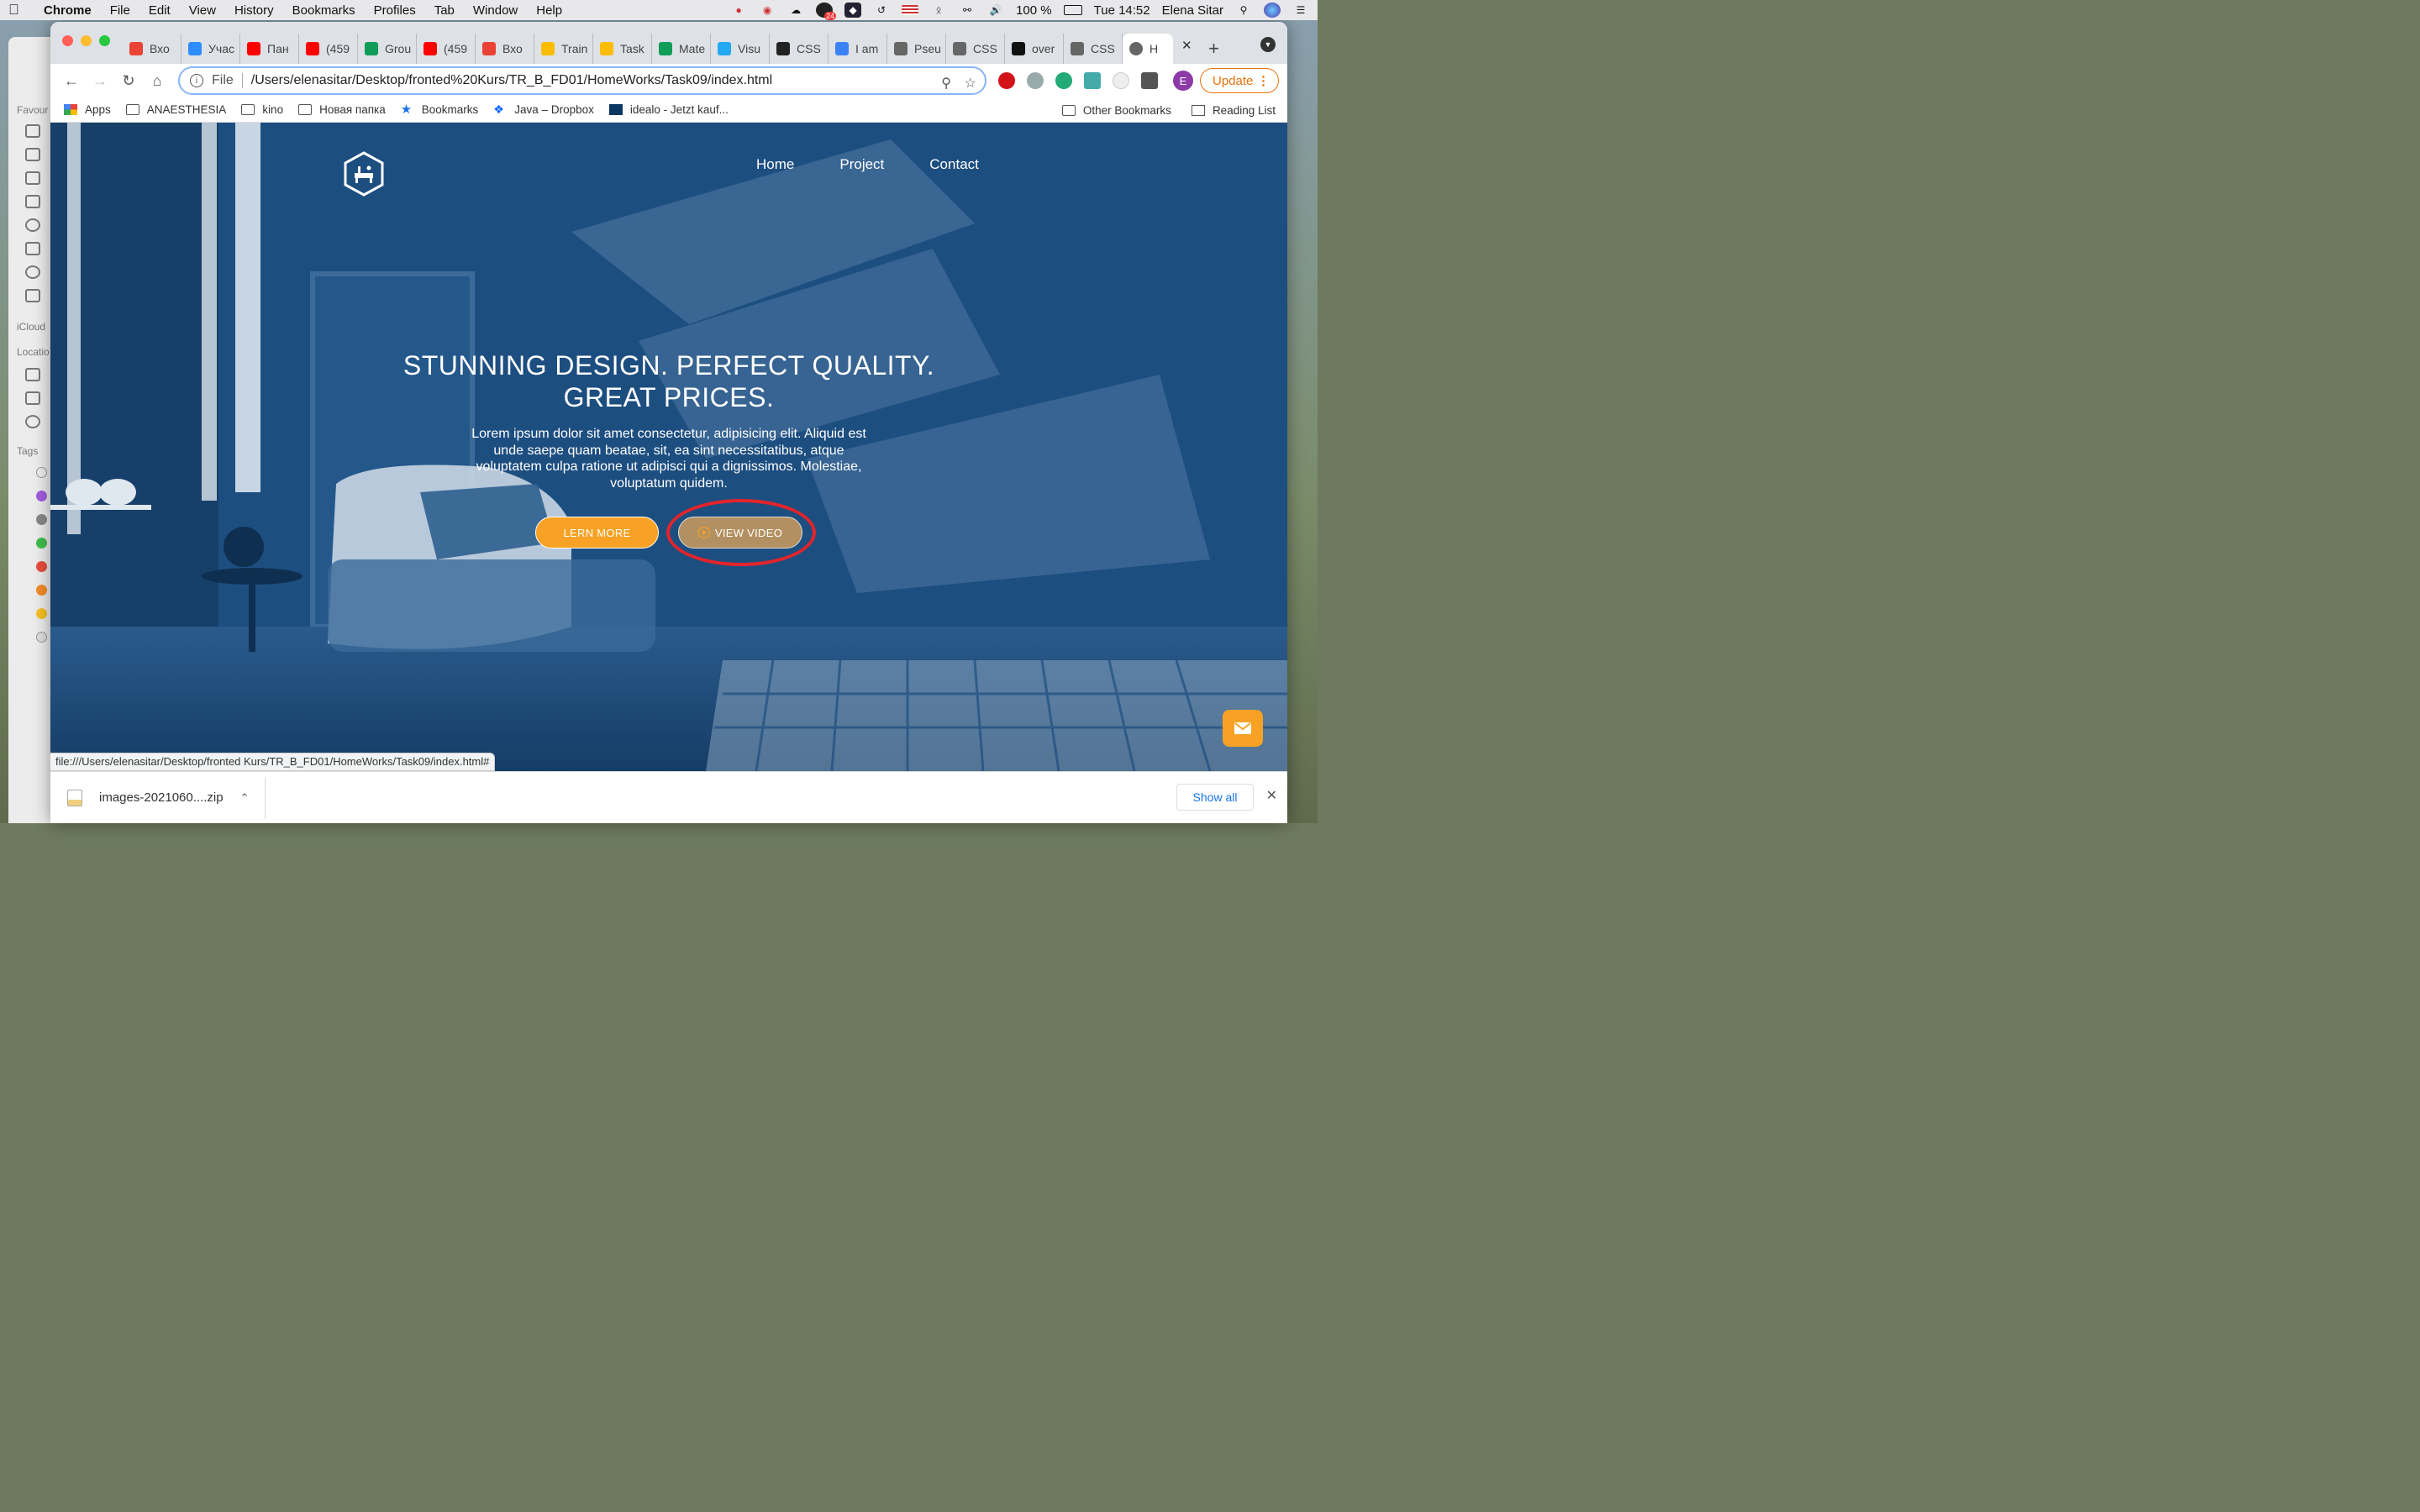 This screenshot has width=2420, height=1512. Describe the element at coordinates (41, 590) in the screenshot. I see `tag-dot-orange` at that location.